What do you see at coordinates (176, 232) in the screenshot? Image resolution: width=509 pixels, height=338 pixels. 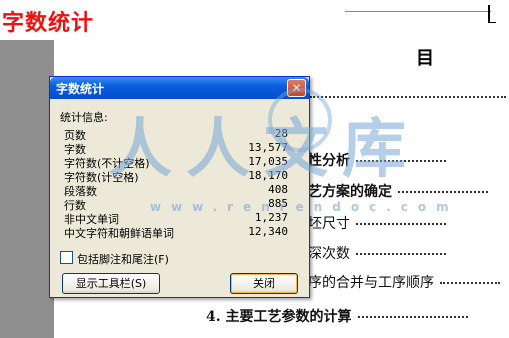 I see `stat-row: 中文字符和朝鲜语单词 12,340` at bounding box center [176, 232].